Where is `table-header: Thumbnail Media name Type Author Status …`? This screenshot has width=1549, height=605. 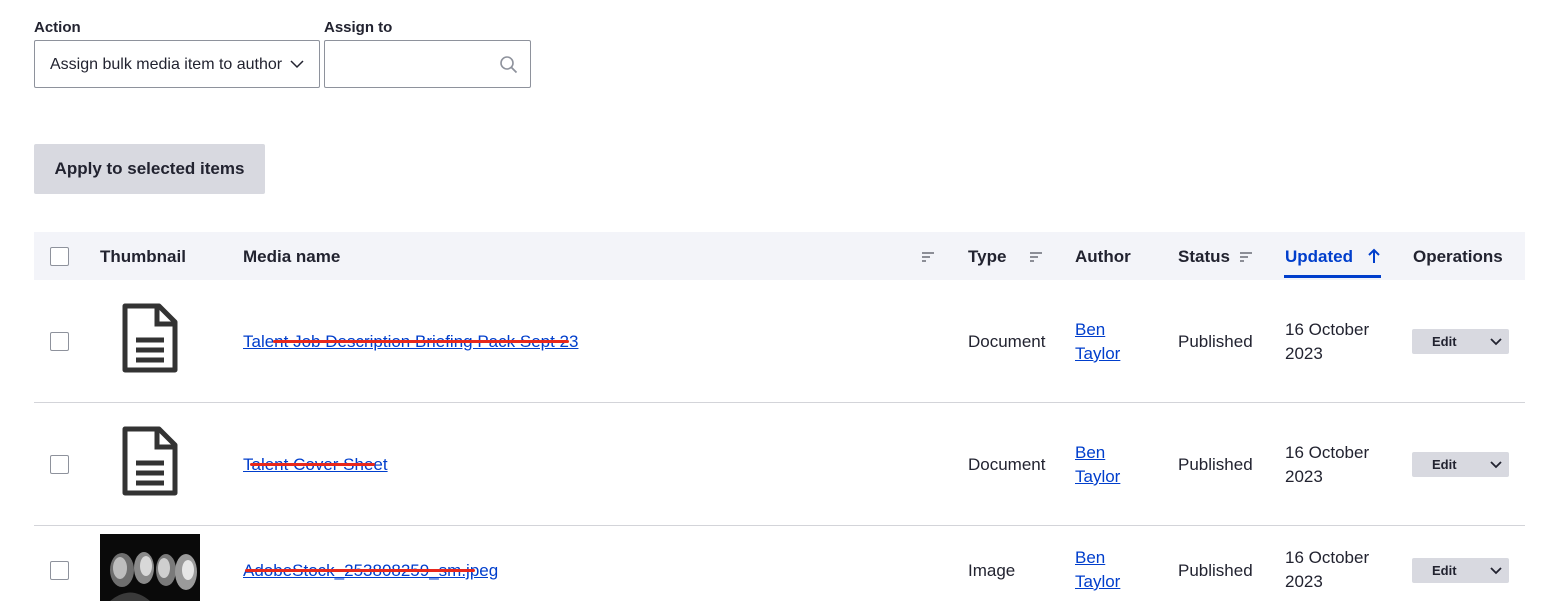 table-header: Thumbnail Media name Type Author Status … is located at coordinates (779, 256).